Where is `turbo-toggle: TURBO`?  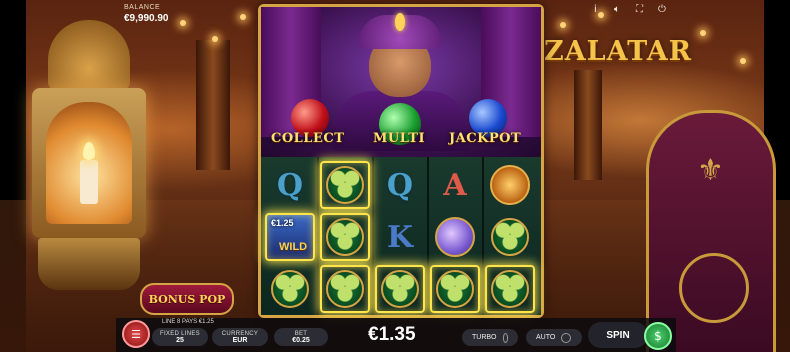
turbo-toggle: TURBO is located at coordinates (490, 337).